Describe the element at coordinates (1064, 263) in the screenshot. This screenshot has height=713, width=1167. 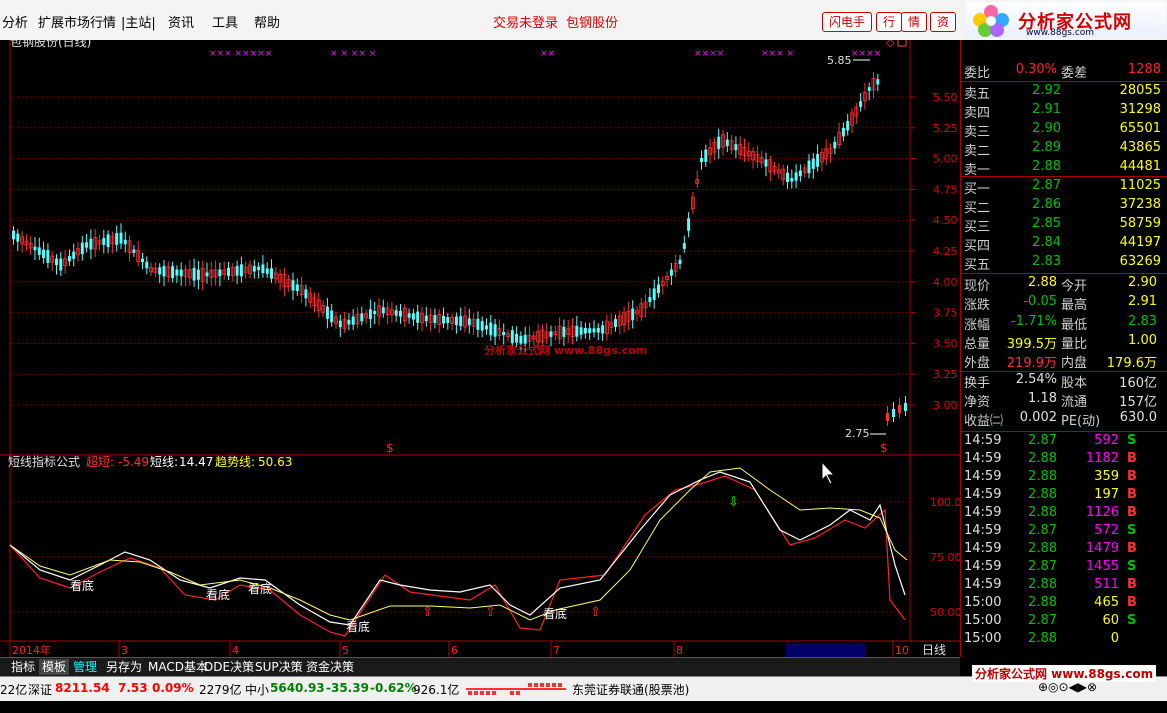
I see `bid-row: 买五 2.83 63269` at that location.